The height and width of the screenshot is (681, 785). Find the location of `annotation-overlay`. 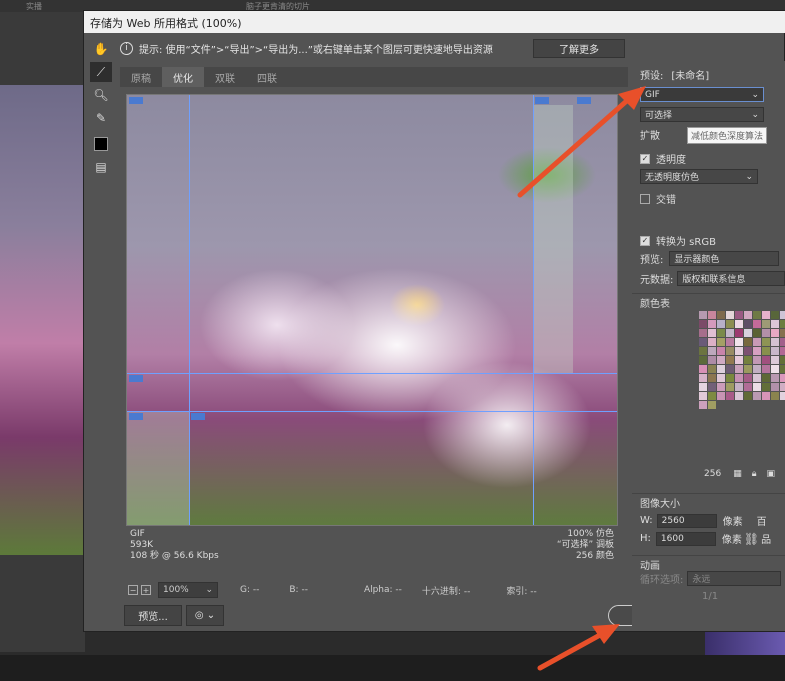

annotation-overlay is located at coordinates (581, 378).